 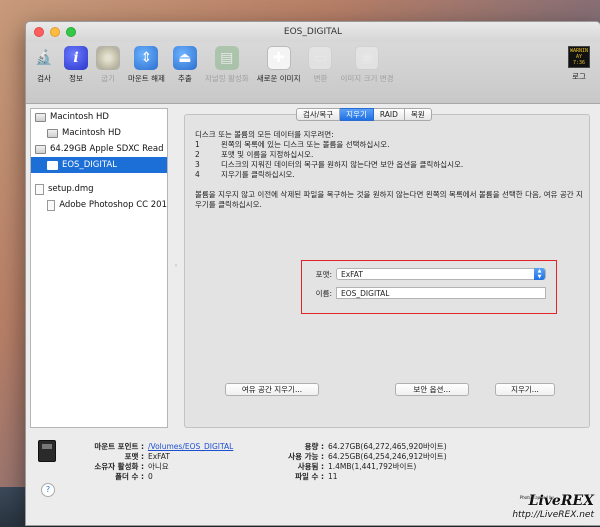 What do you see at coordinates (40, 117) in the screenshot?
I see `hard-disk-icon` at bounding box center [40, 117].